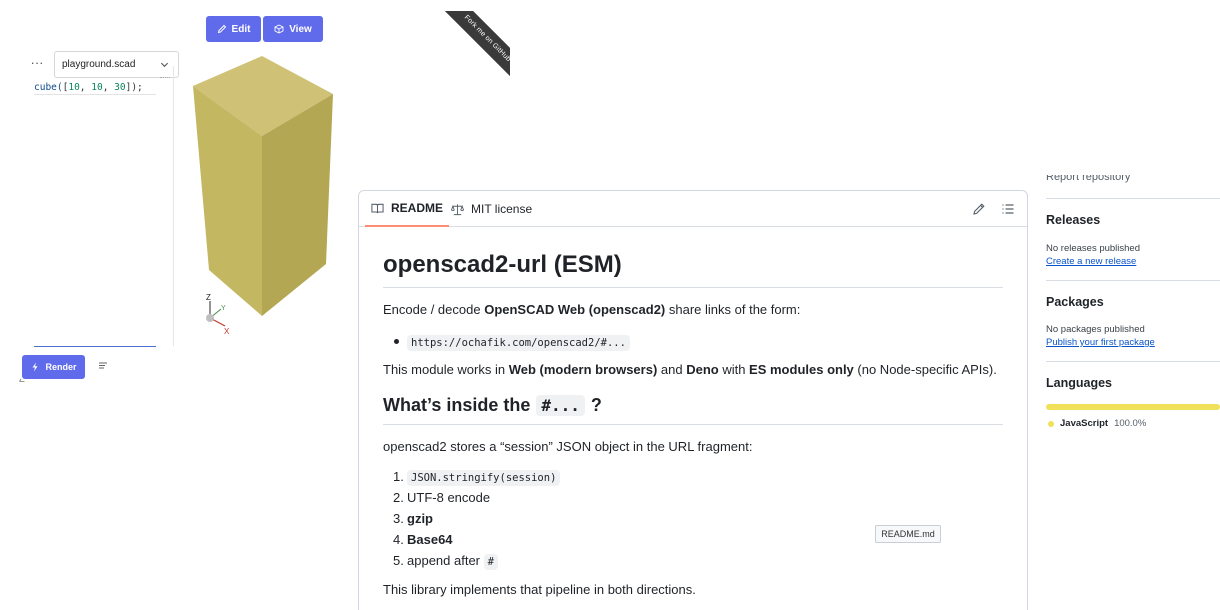  Describe the element at coordinates (227, 331) in the screenshot. I see `axis-x-label: X` at that location.